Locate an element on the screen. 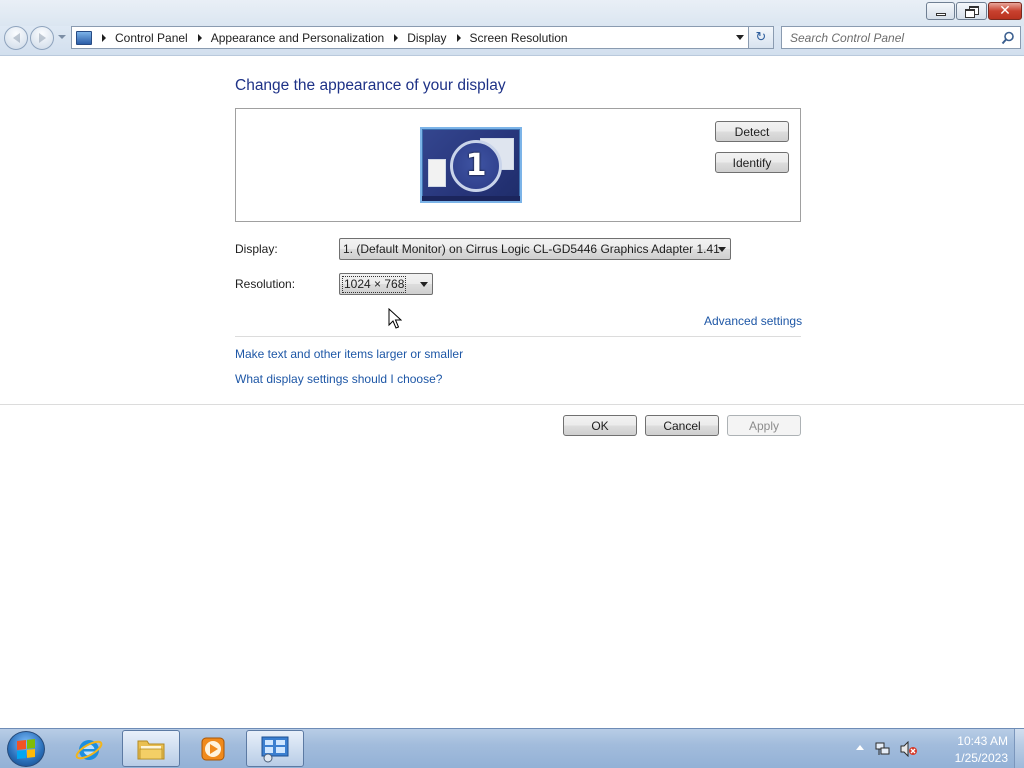 Image resolution: width=1024 pixels, height=768 pixels. breadcrumb-appearance: Appearance and Personalization is located at coordinates (297, 38).